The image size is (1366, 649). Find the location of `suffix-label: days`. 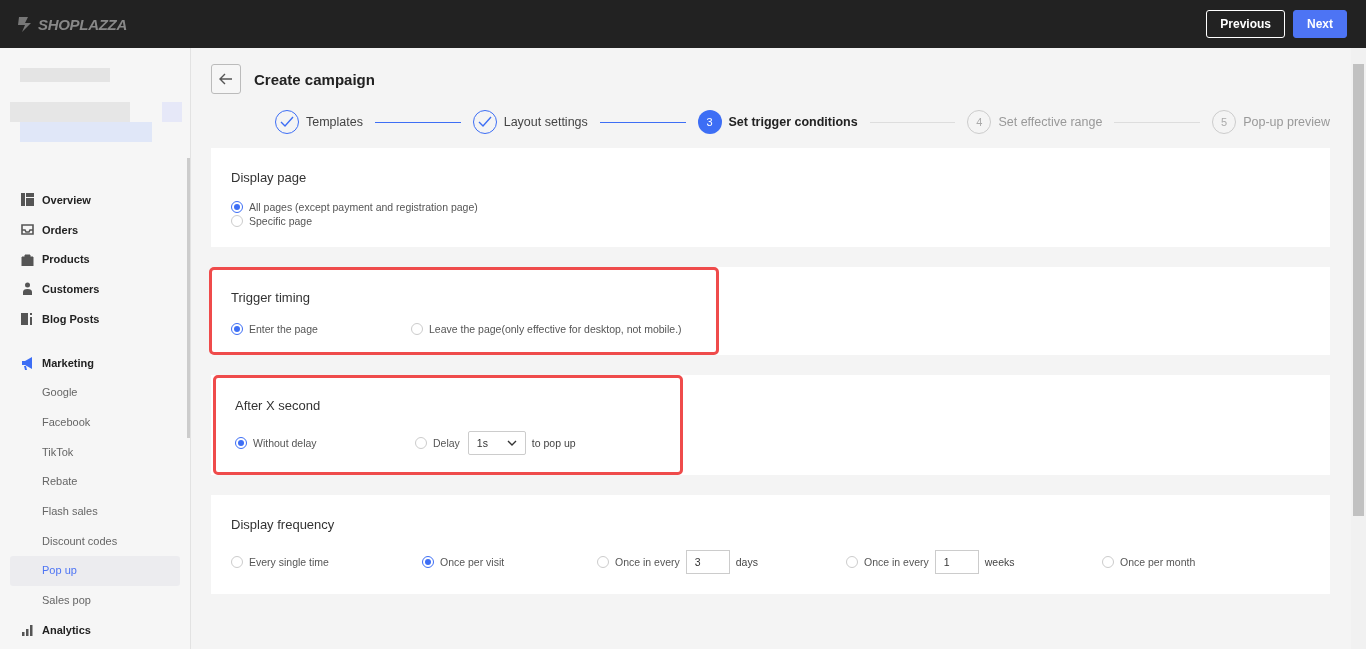

suffix-label: days is located at coordinates (746, 562).